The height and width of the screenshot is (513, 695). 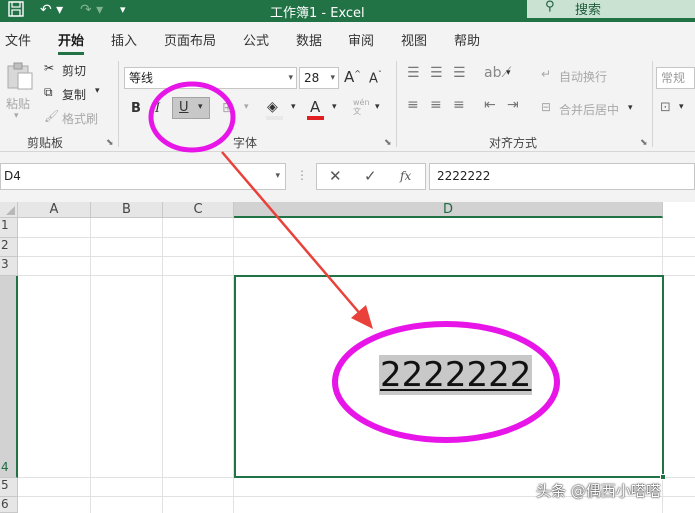 What do you see at coordinates (136, 108) in the screenshot?
I see `bold-button: B` at bounding box center [136, 108].